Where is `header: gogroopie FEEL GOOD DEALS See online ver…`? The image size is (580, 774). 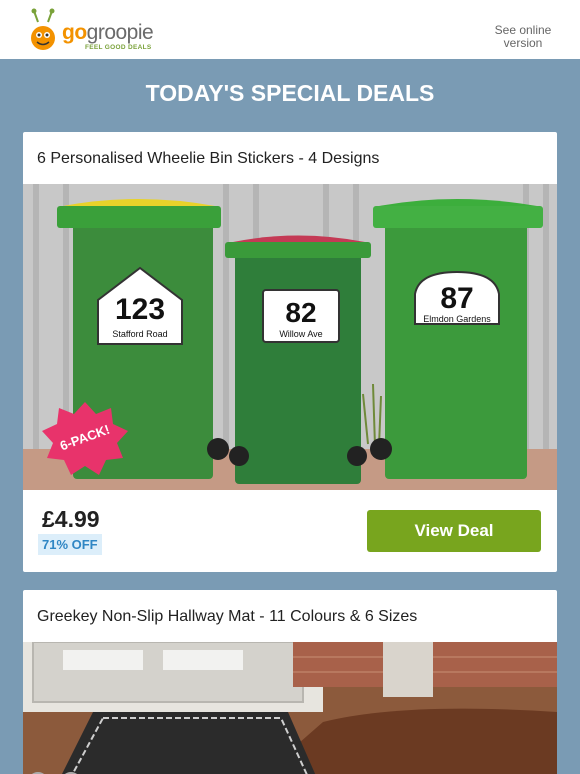
header: gogroopie FEEL GOOD DEALS See online ver… is located at coordinates (290, 29).